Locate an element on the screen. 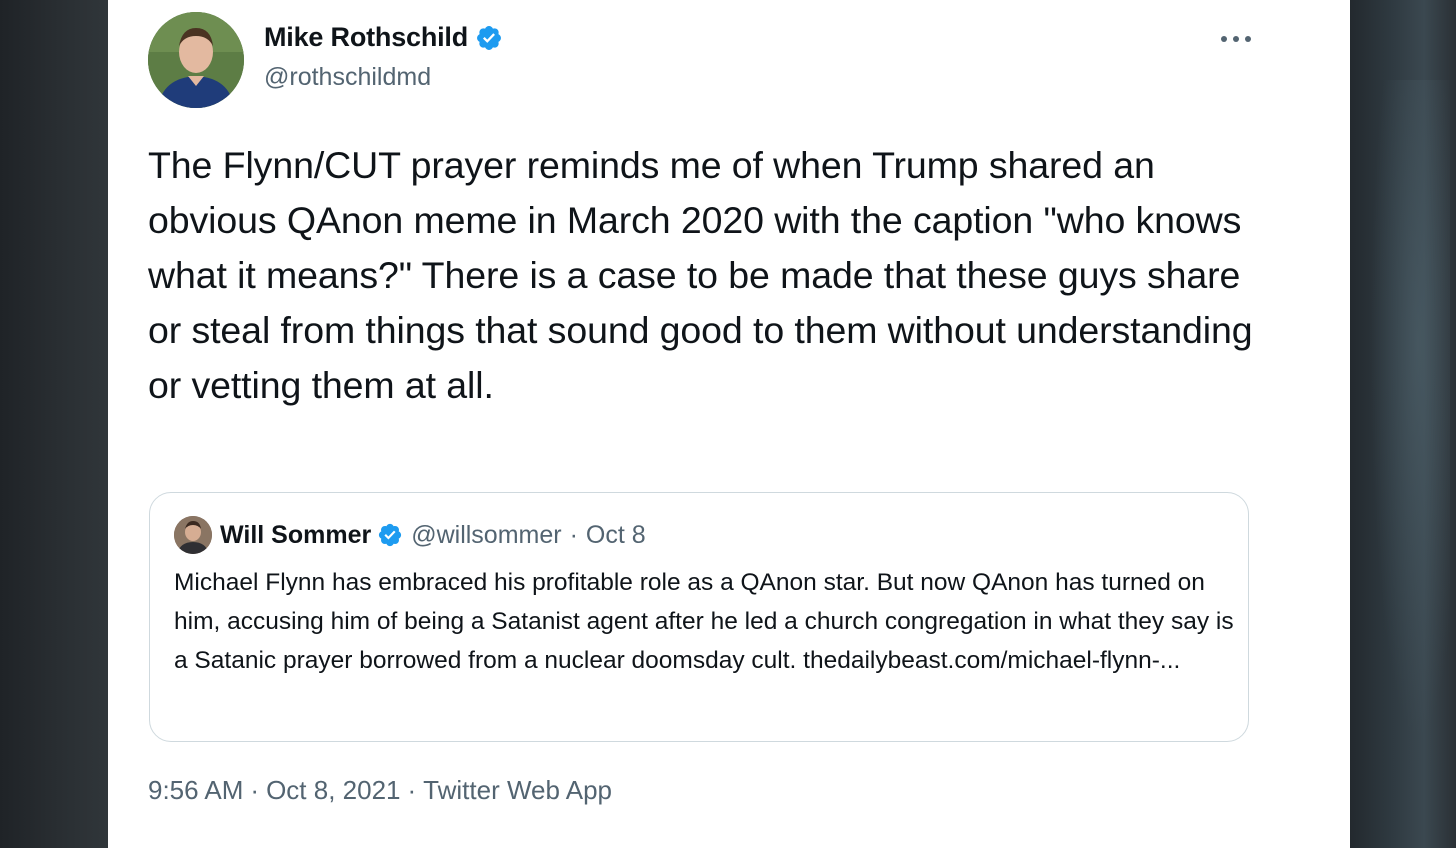 This screenshot has width=1456, height=848. quoted-date: Oct 8 is located at coordinates (616, 535).